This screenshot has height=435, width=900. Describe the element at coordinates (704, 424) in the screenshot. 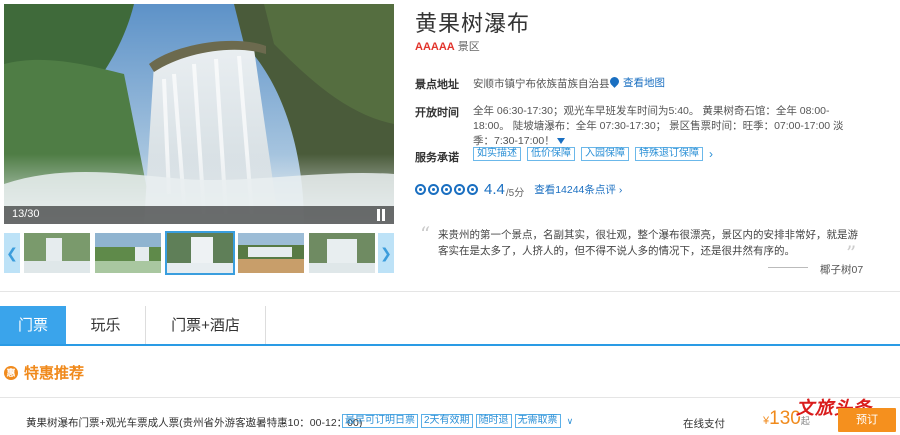

I see `payment-method: 在线支付` at that location.